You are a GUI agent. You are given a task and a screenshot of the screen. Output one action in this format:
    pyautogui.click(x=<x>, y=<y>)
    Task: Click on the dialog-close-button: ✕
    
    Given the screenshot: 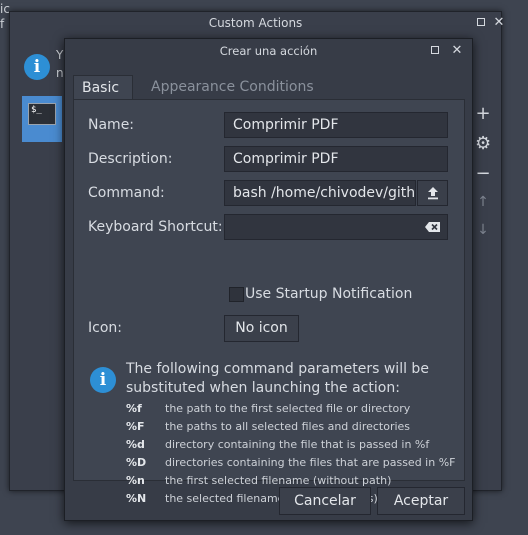 What is the action you would take?
    pyautogui.click(x=457, y=51)
    